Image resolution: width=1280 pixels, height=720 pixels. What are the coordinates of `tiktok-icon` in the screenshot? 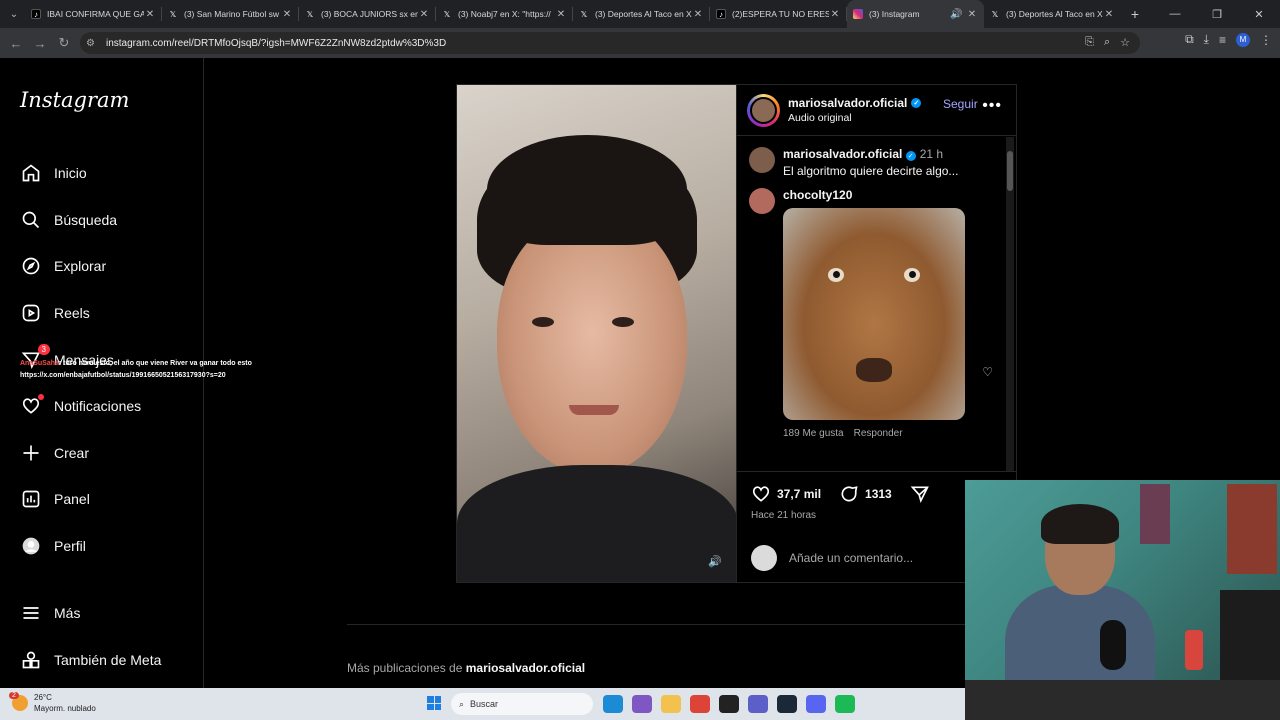 It's located at (729, 704).